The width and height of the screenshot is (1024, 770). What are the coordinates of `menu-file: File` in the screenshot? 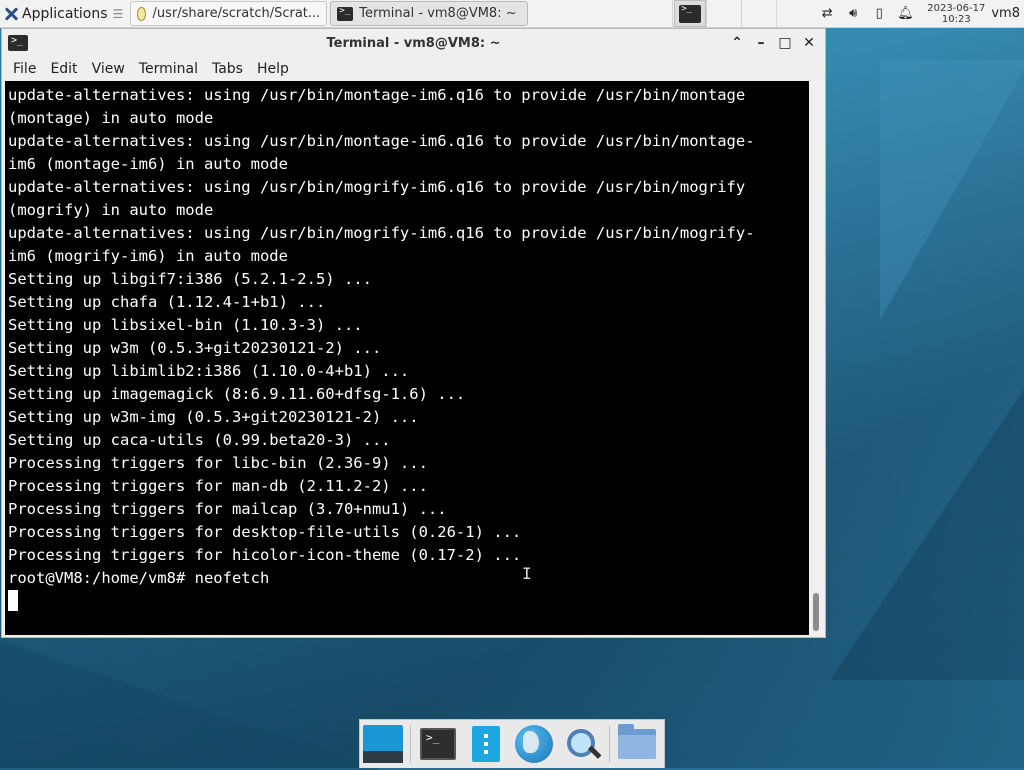 It's located at (24, 69).